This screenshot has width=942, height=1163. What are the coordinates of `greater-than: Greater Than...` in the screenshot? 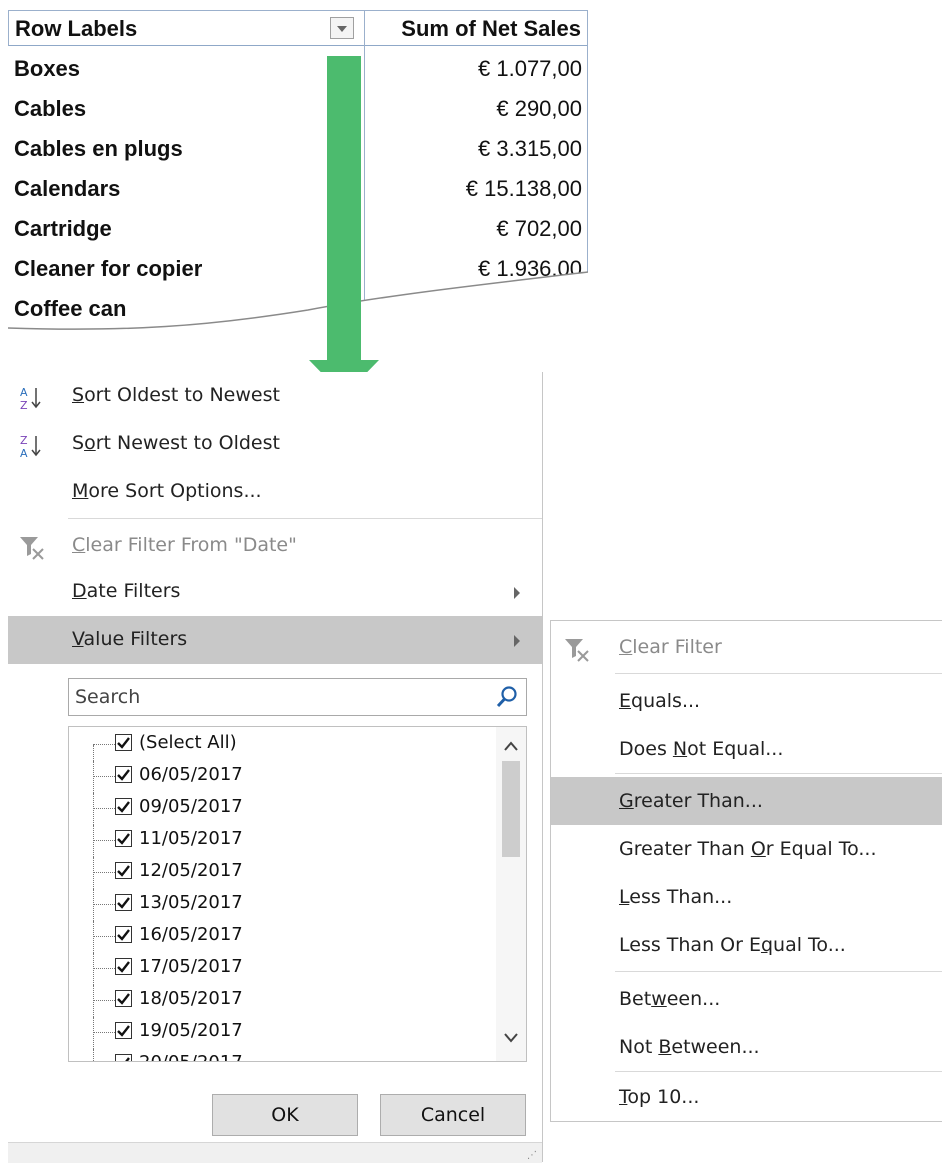 It's located at (746, 801).